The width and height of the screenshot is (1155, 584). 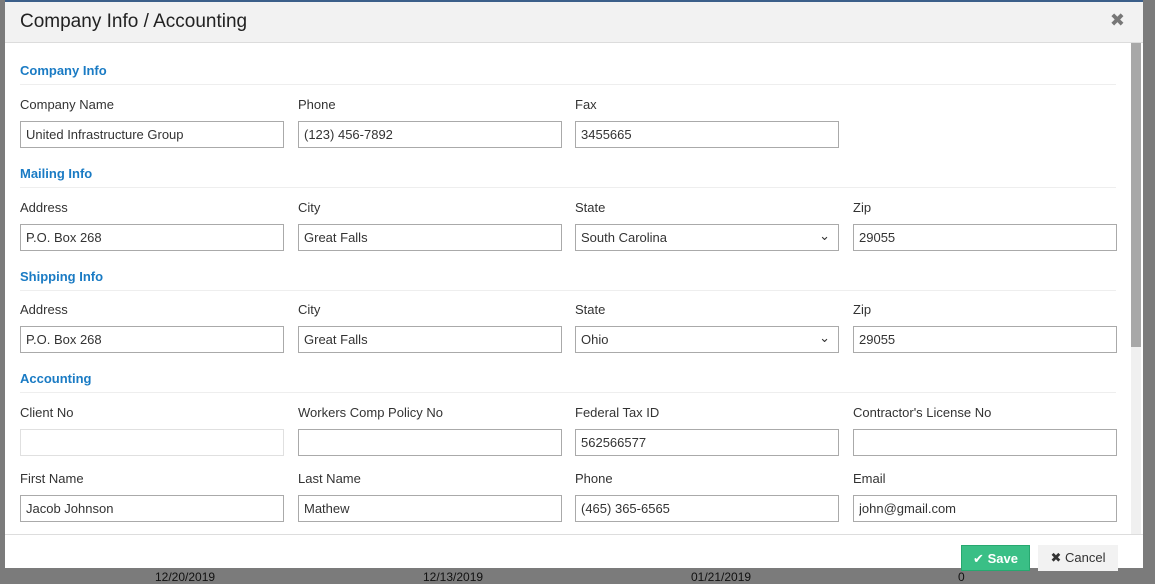 What do you see at coordinates (568, 74) in the screenshot?
I see `section-company-info: Company Info` at bounding box center [568, 74].